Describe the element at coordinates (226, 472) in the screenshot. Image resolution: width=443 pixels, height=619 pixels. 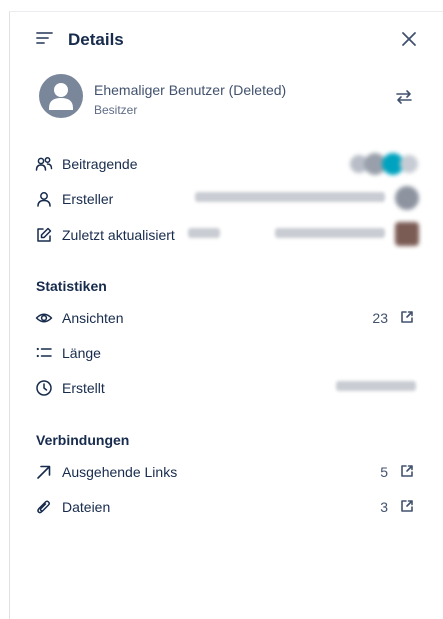
I see `outgoing-links-row: Ausgehende Links 5` at that location.